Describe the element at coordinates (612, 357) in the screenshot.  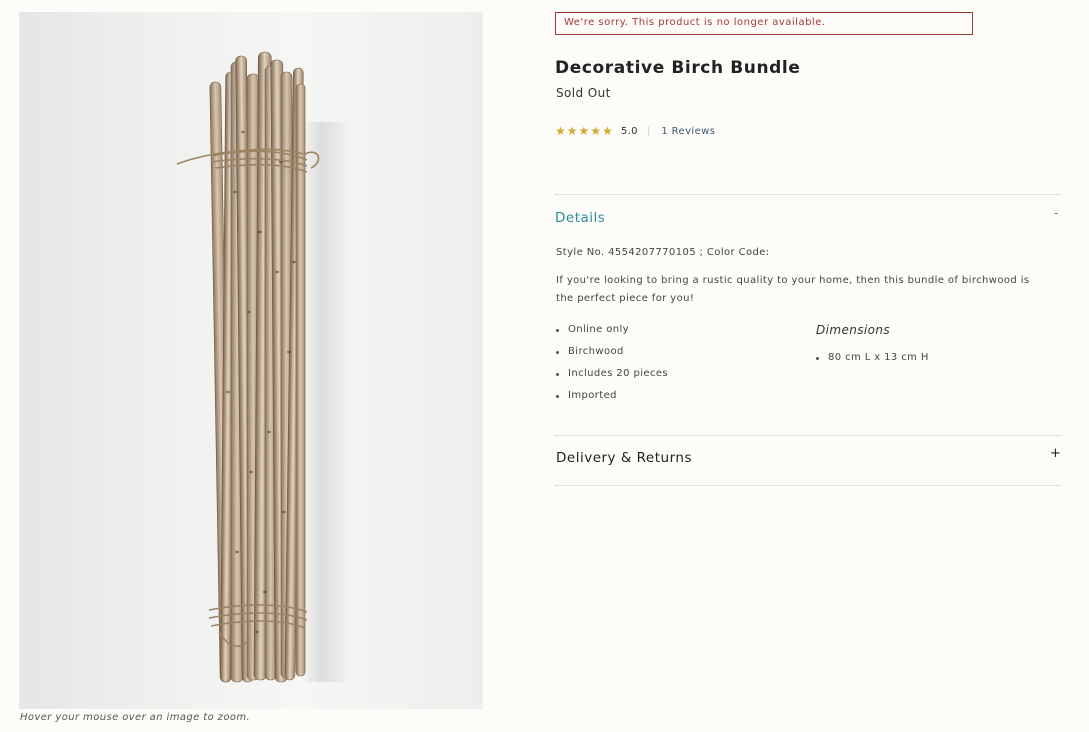
I see `list-item: Birchwood` at that location.